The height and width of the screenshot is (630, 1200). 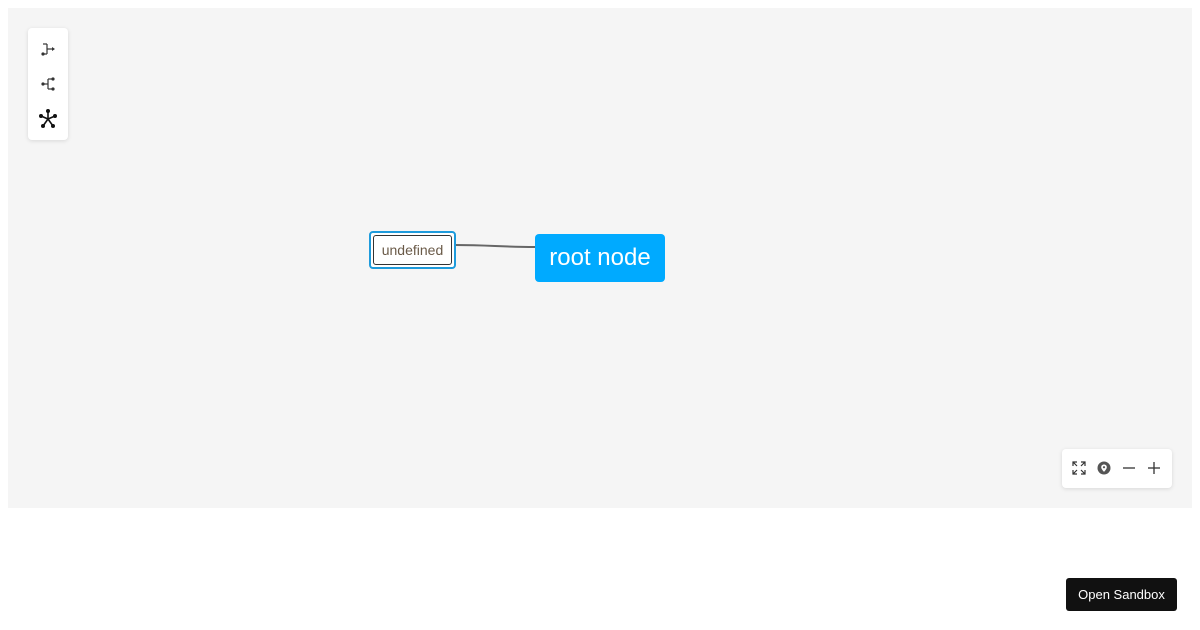 What do you see at coordinates (1104, 468) in the screenshot?
I see `locate-icon` at bounding box center [1104, 468].